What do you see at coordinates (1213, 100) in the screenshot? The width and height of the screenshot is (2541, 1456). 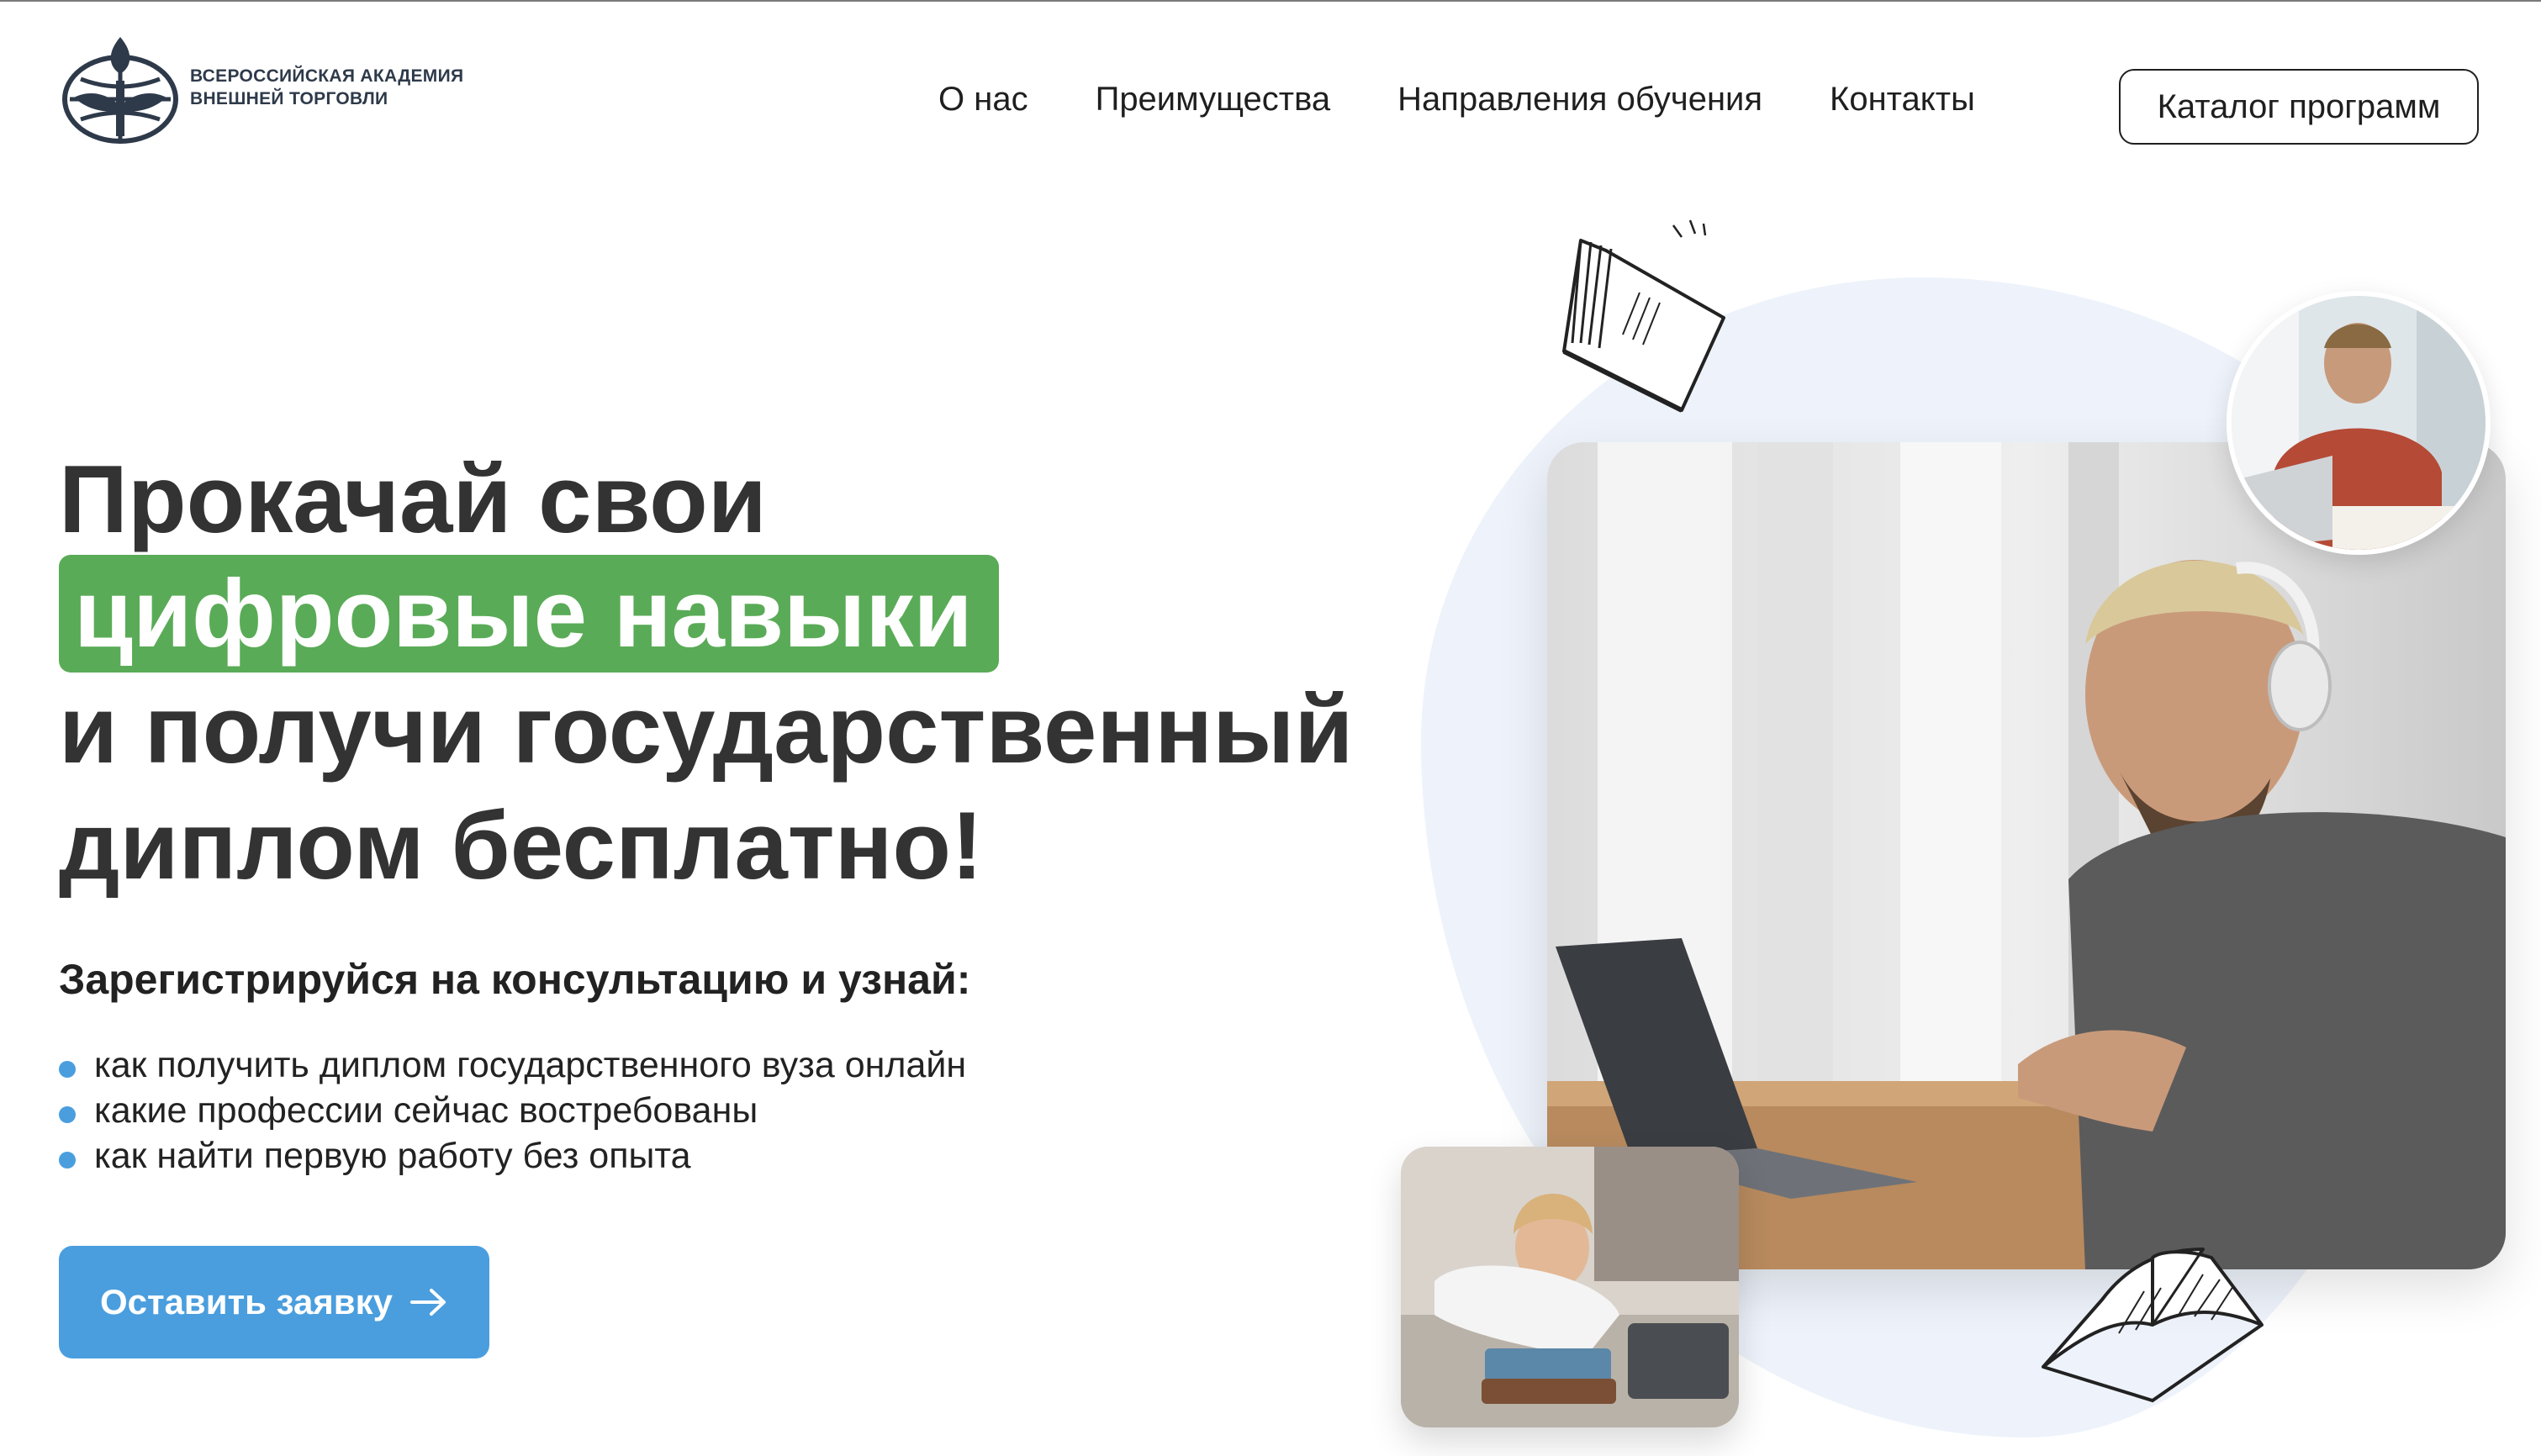 I see `nav-advantages: Преимущества` at bounding box center [1213, 100].